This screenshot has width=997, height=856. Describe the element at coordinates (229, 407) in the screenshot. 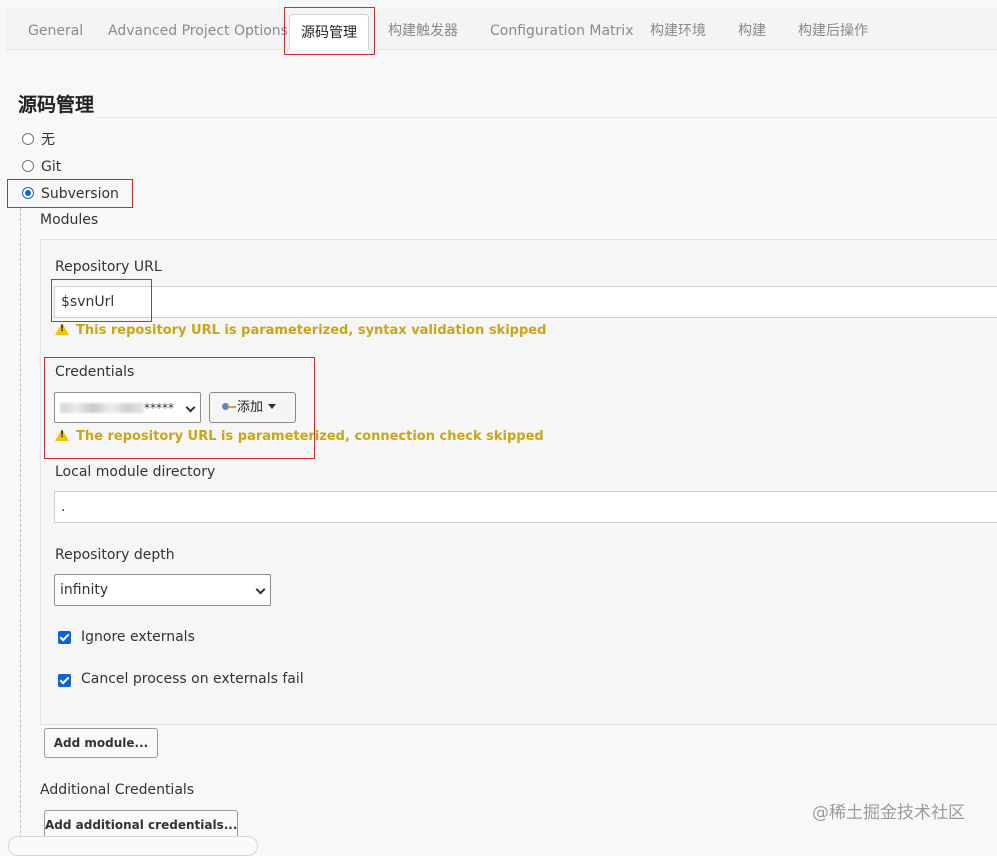

I see `key-icon` at that location.